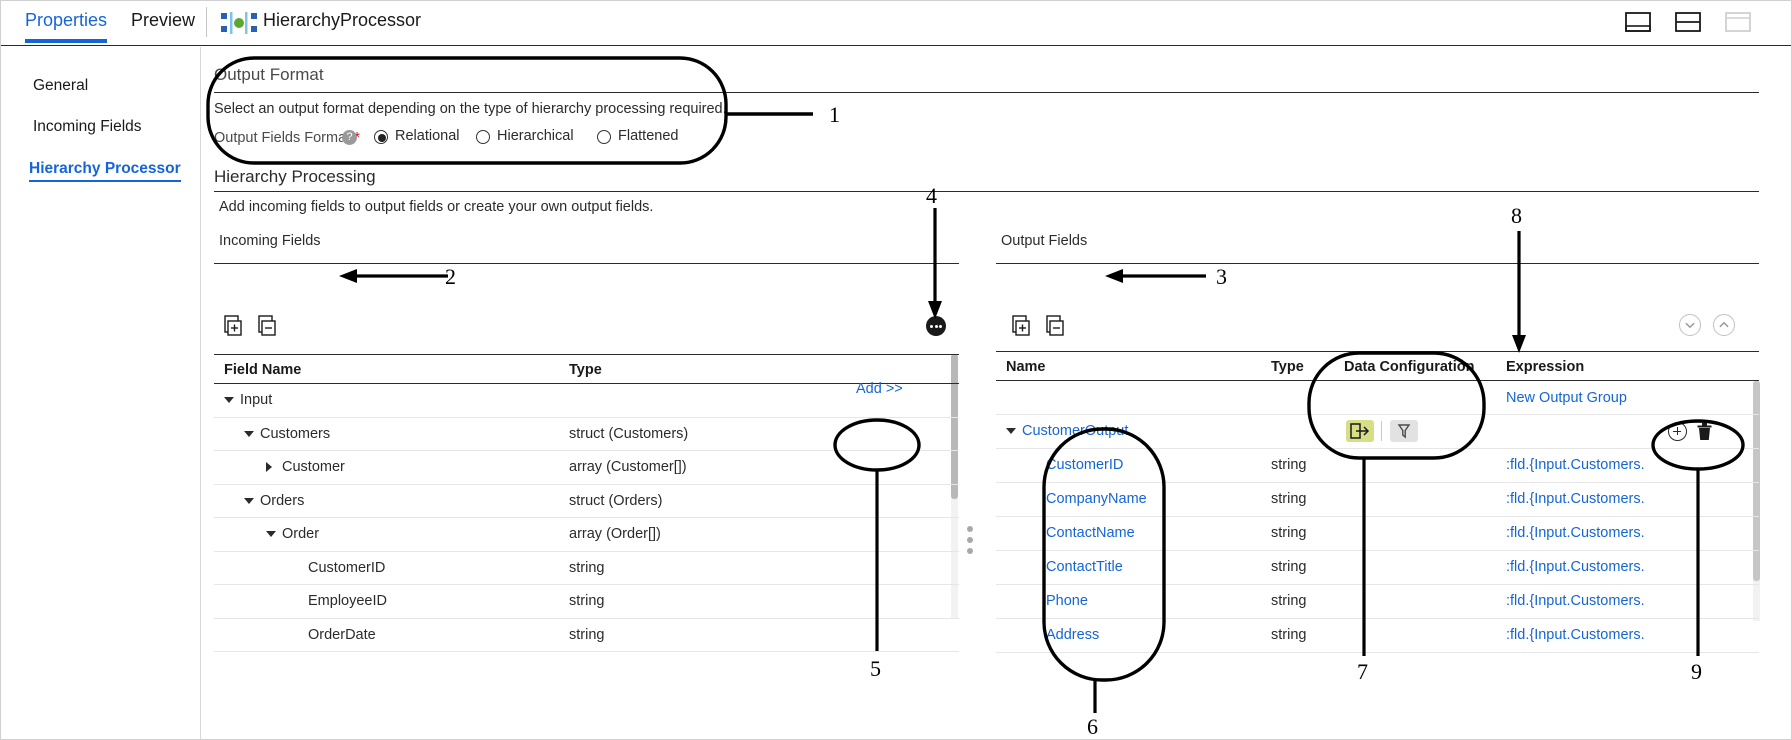 Image resolution: width=1792 pixels, height=740 pixels. What do you see at coordinates (1084, 567) in the screenshot?
I see `output-field-name-cell: ContactTitle` at bounding box center [1084, 567].